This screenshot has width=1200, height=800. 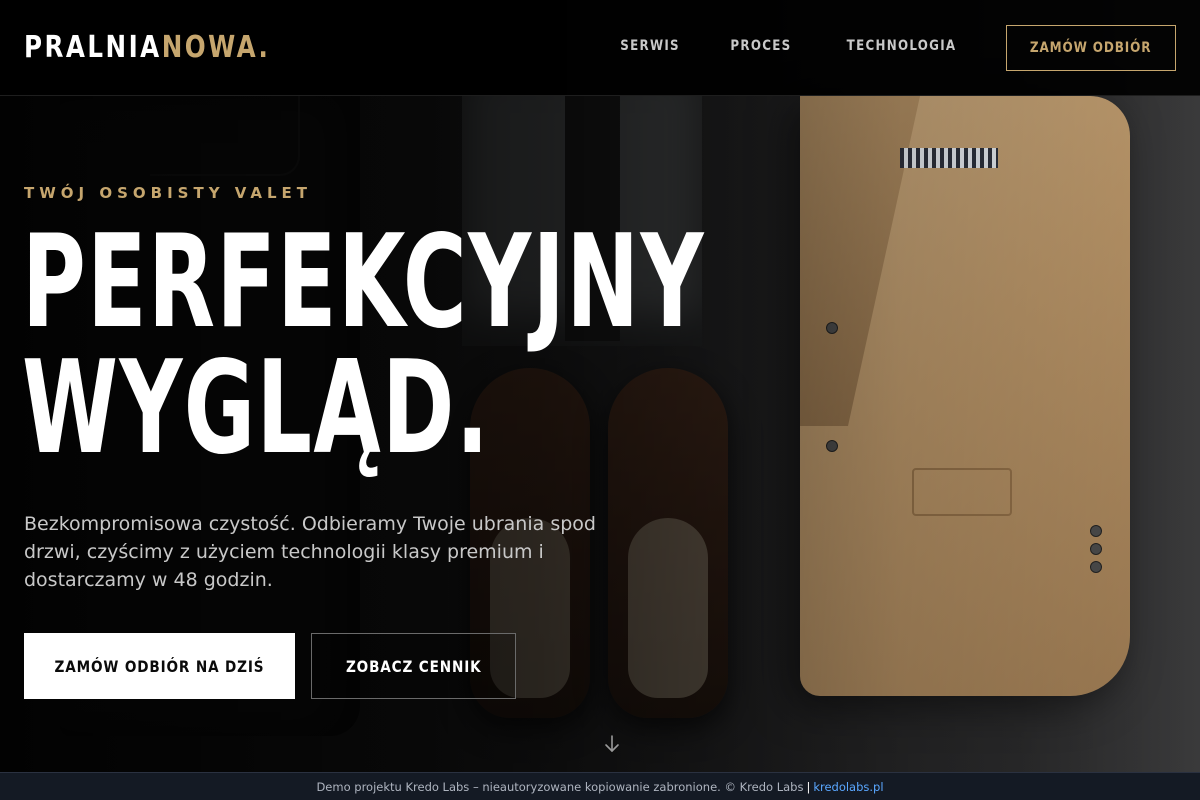 I want to click on see-pricing-button: ZOBACZ CENNIK, so click(x=413, y=666).